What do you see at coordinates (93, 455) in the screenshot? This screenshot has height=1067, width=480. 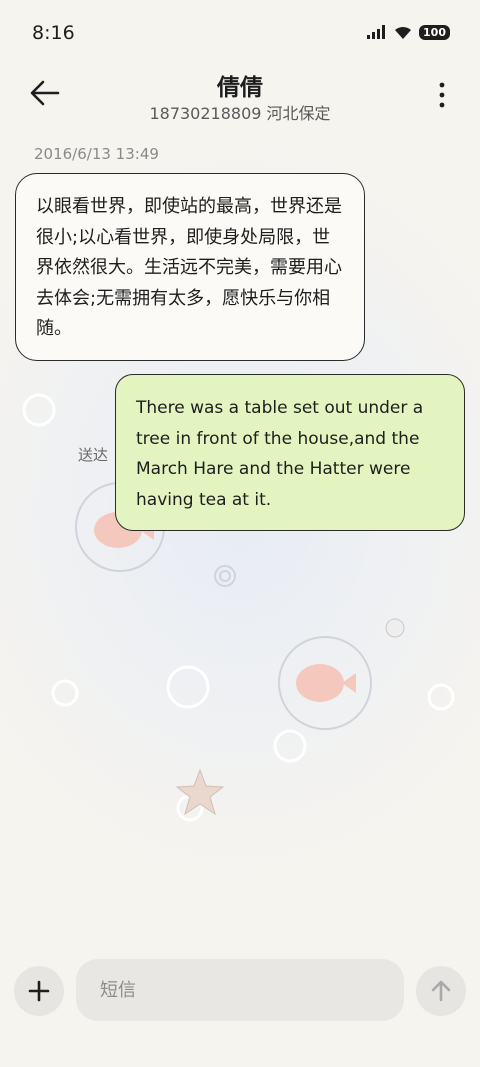 I see `delivery-status: 送达` at bounding box center [93, 455].